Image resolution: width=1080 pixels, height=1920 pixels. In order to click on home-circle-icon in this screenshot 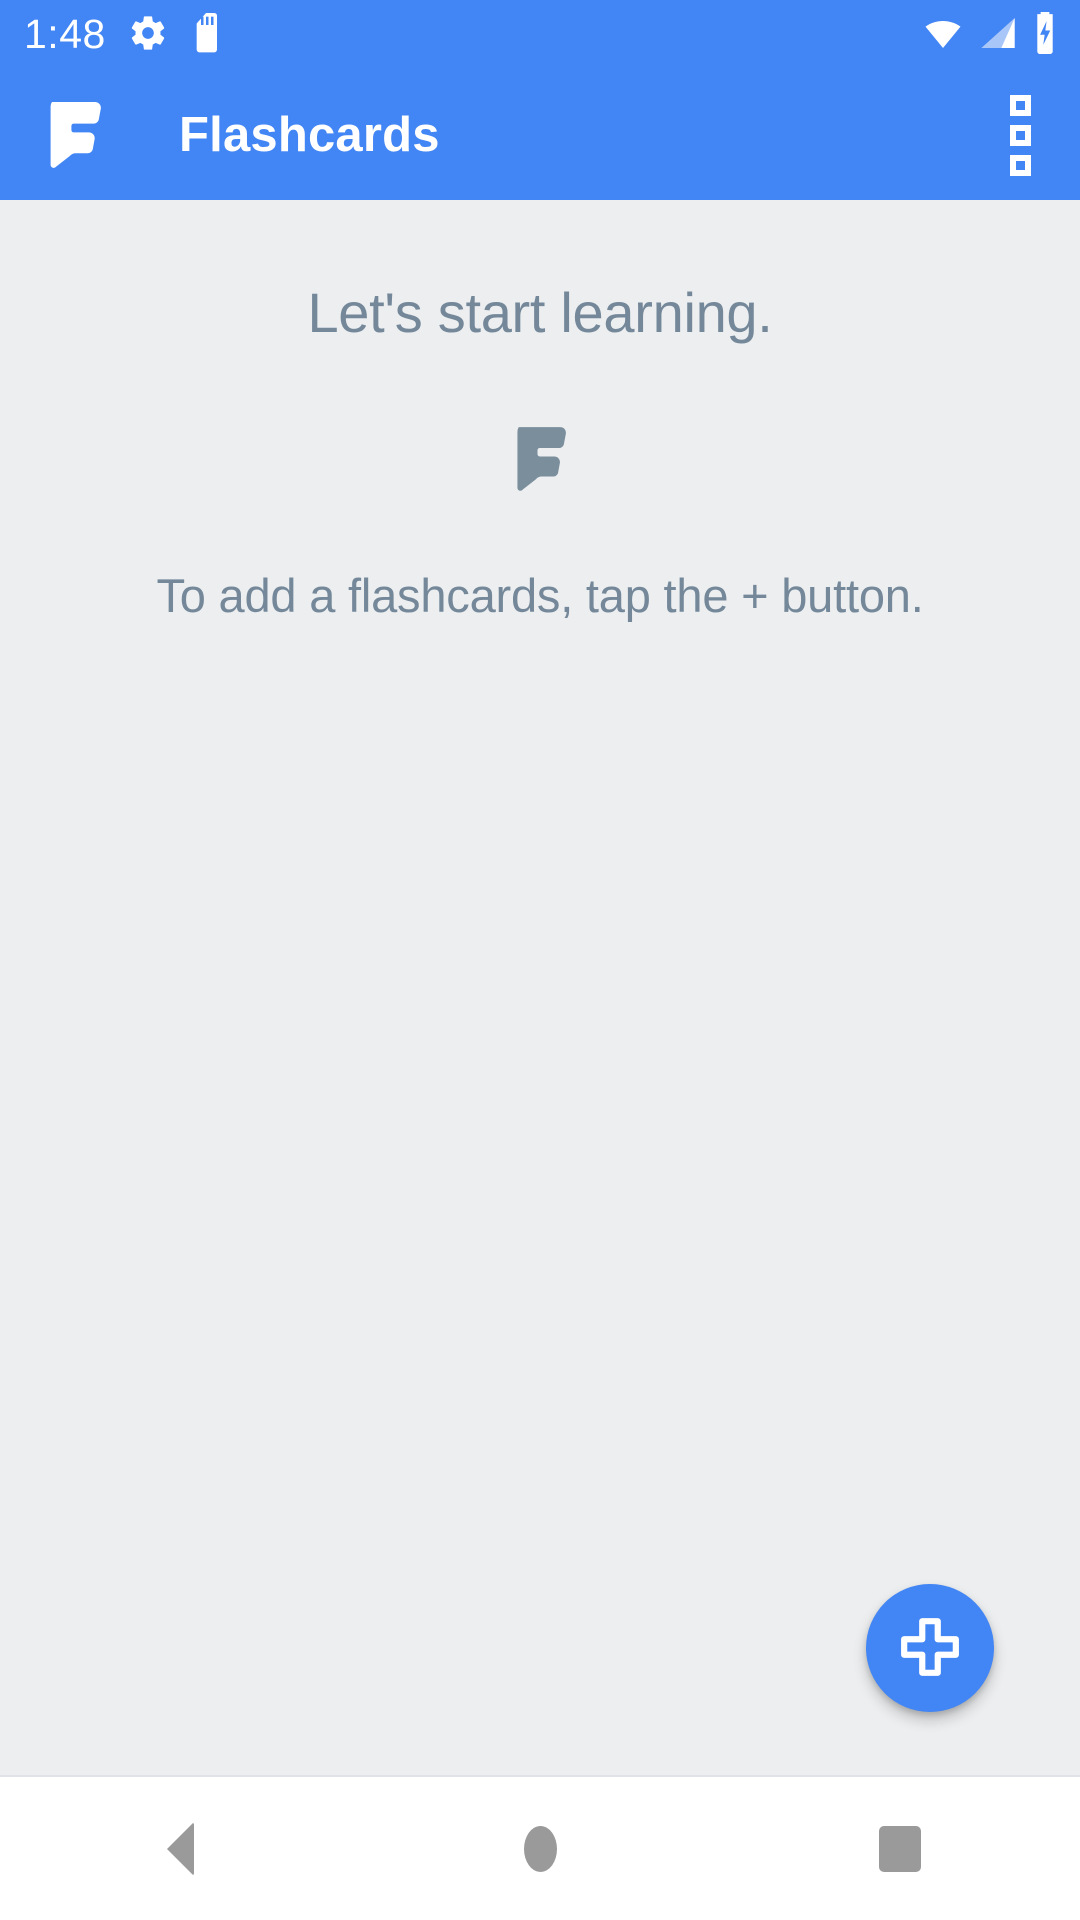, I will do `click(540, 1848)`.